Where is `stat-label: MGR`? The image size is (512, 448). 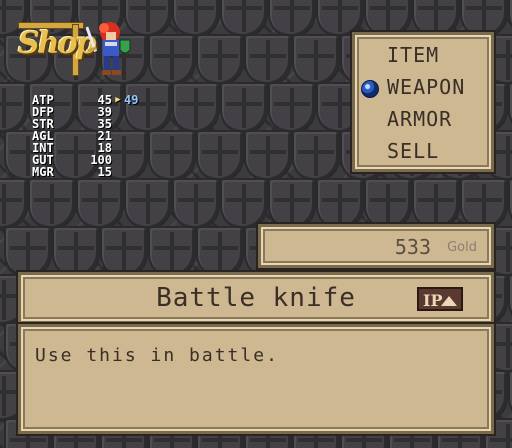 stat-label: MGR is located at coordinates (43, 172).